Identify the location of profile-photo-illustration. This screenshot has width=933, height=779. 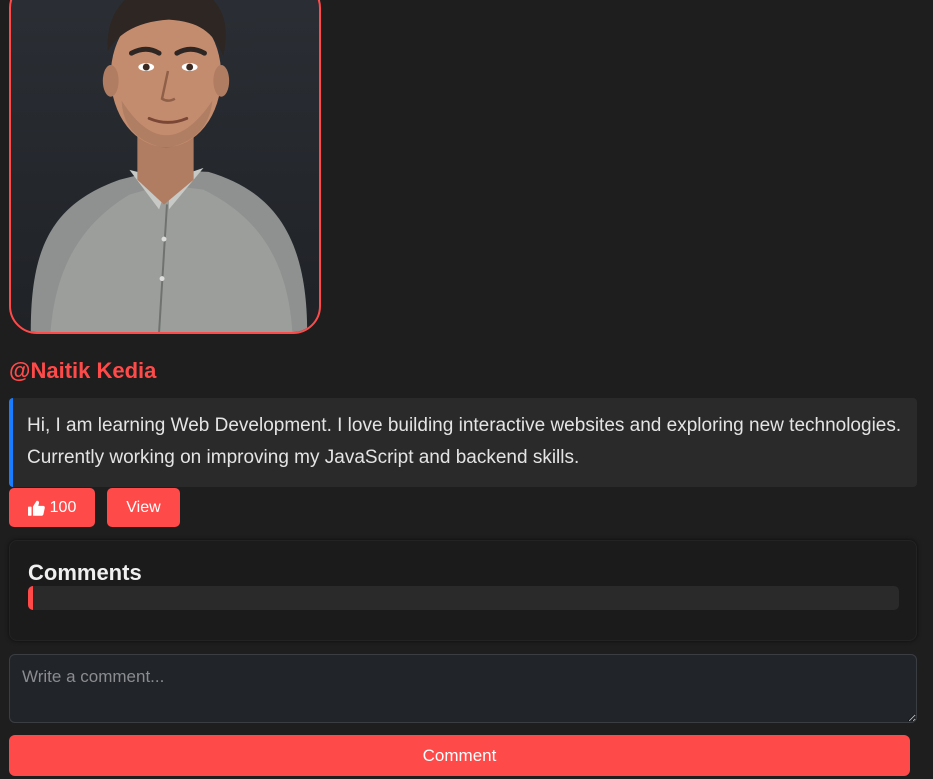
(169, 166).